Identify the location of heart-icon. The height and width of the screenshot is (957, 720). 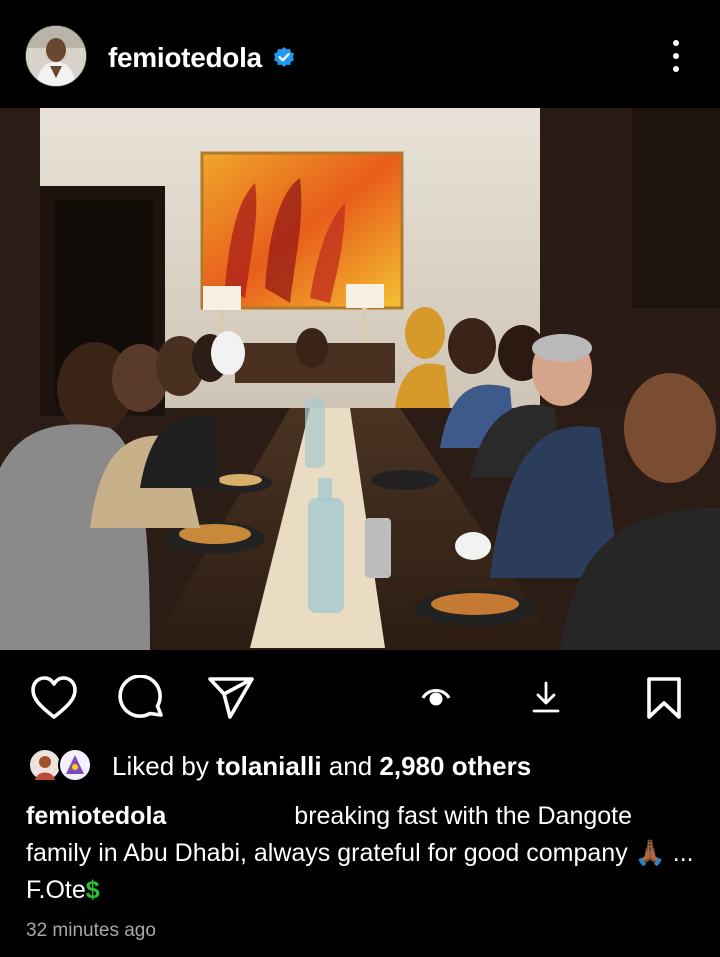
(54, 698).